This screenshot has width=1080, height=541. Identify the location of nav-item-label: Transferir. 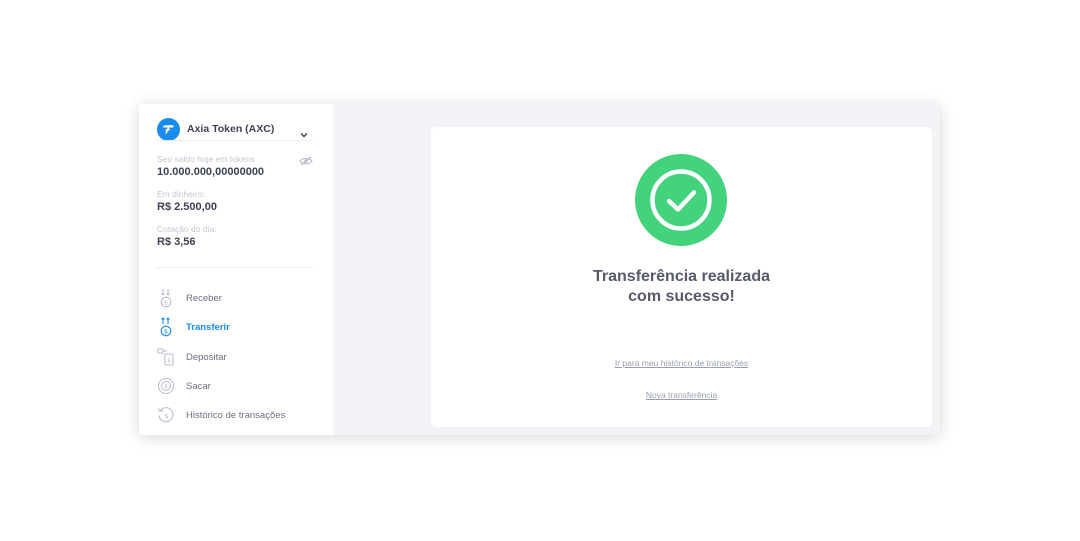
(208, 327).